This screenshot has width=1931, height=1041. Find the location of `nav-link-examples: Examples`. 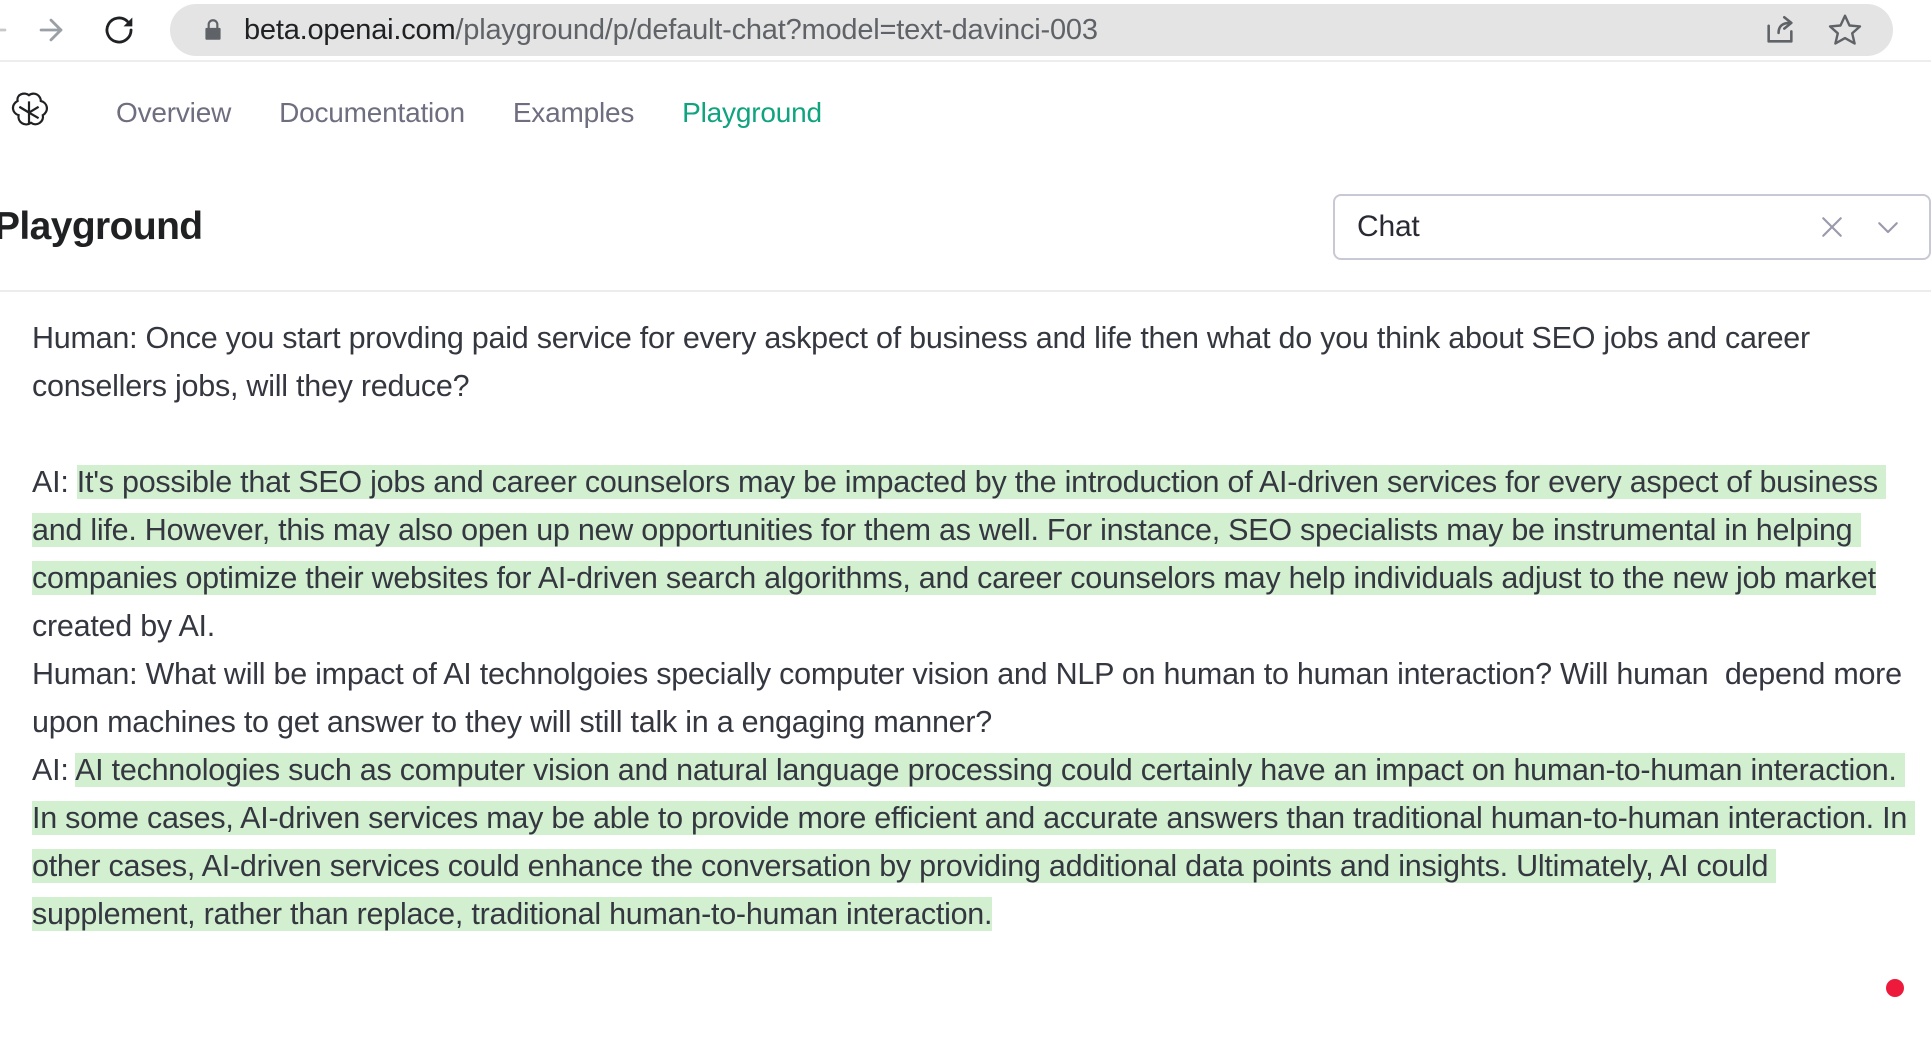

nav-link-examples: Examples is located at coordinates (573, 113).